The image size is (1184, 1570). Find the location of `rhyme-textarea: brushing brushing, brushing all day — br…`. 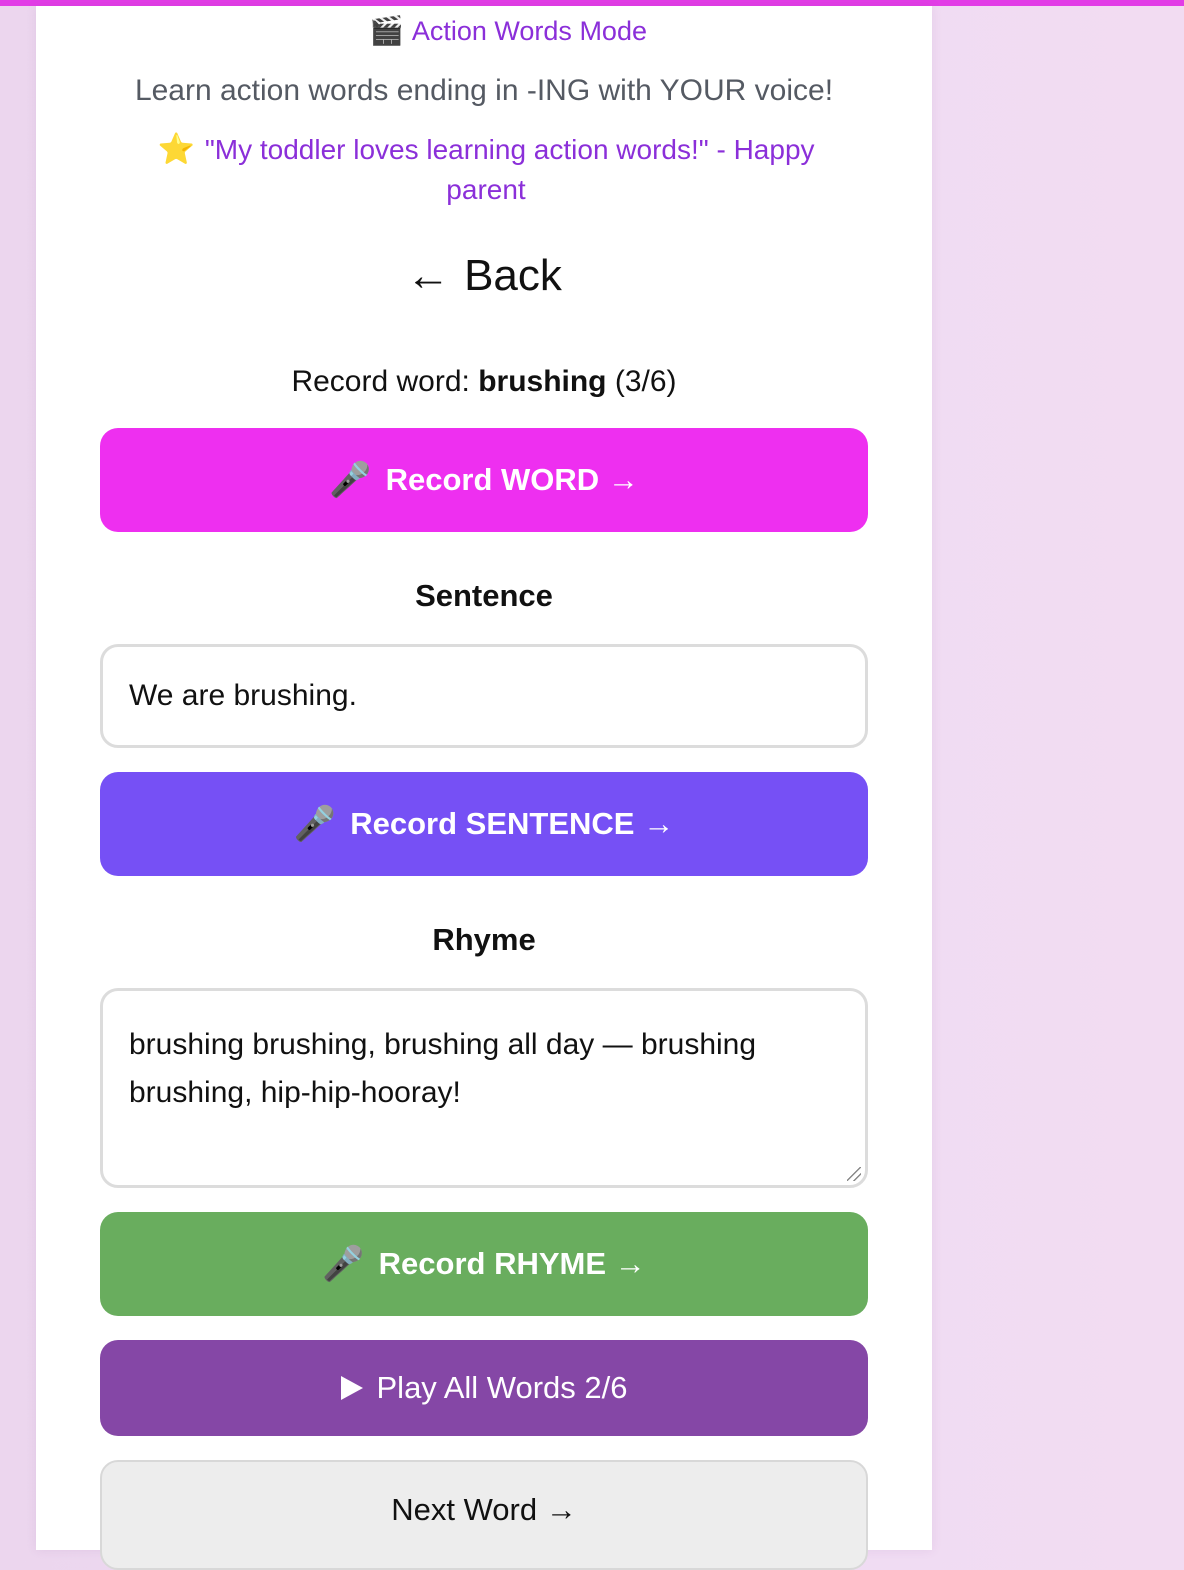

rhyme-textarea: brushing brushing, brushing all day — br… is located at coordinates (484, 1088).